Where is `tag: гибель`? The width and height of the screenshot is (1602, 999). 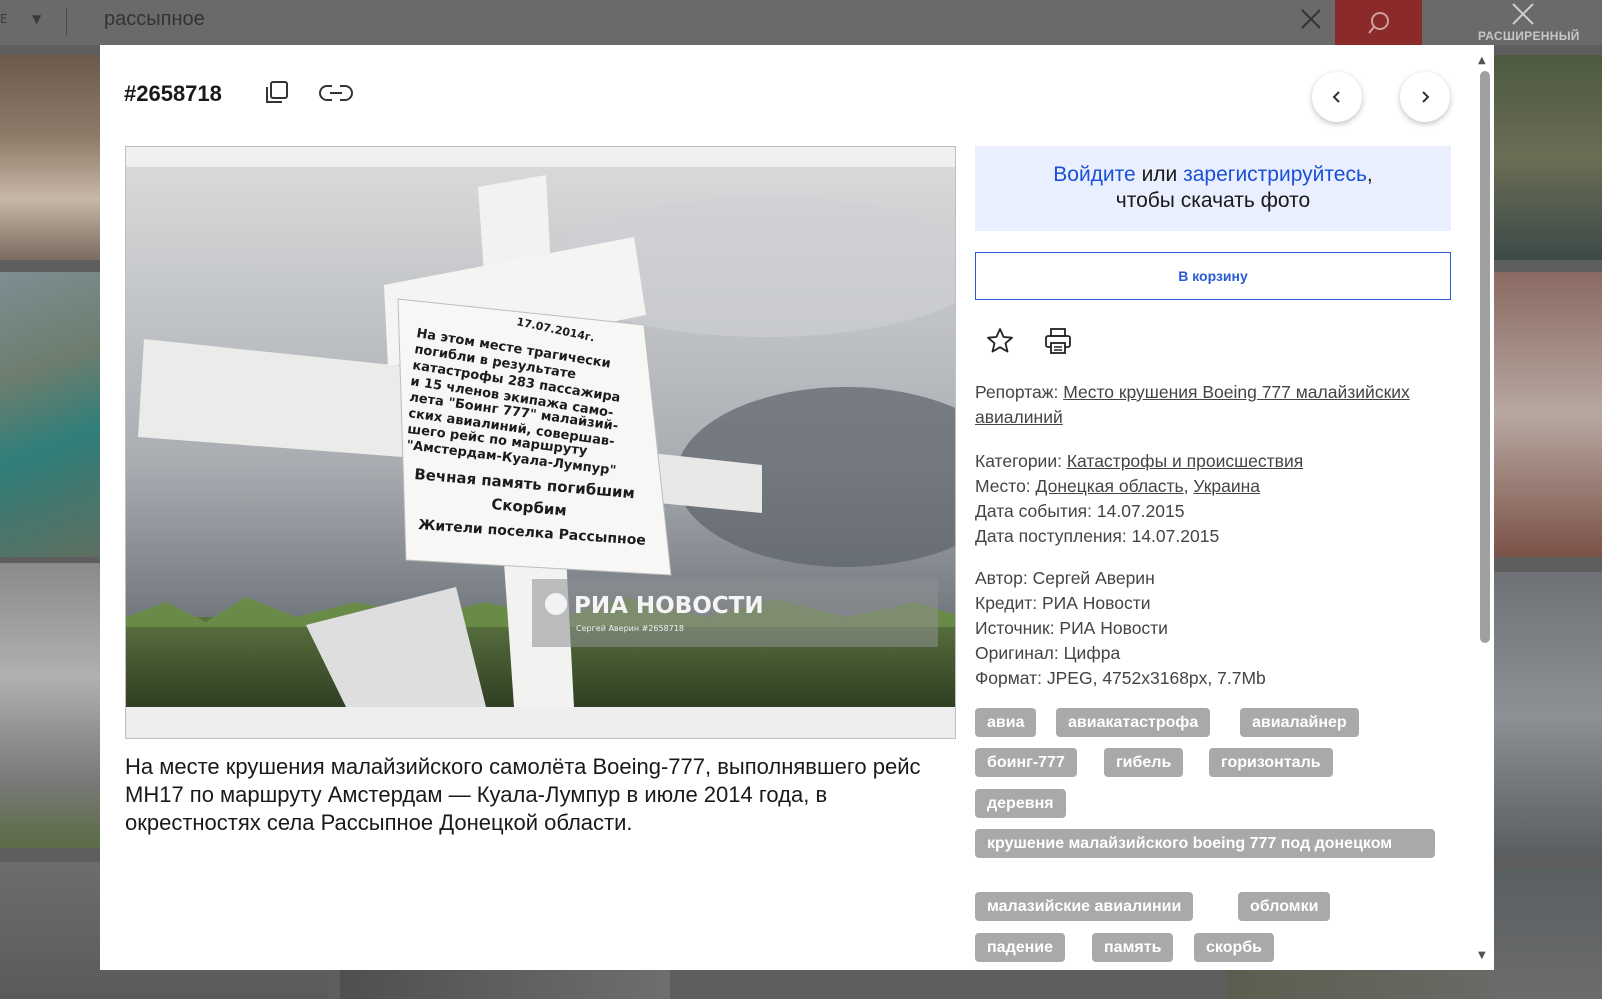
tag: гибель is located at coordinates (1144, 762).